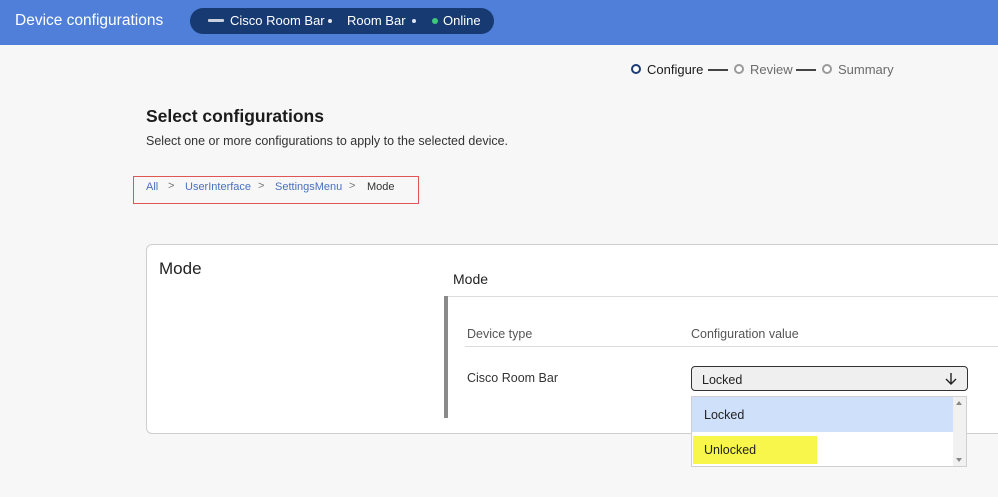  What do you see at coordinates (235, 116) in the screenshot?
I see `page-title: Select configurations` at bounding box center [235, 116].